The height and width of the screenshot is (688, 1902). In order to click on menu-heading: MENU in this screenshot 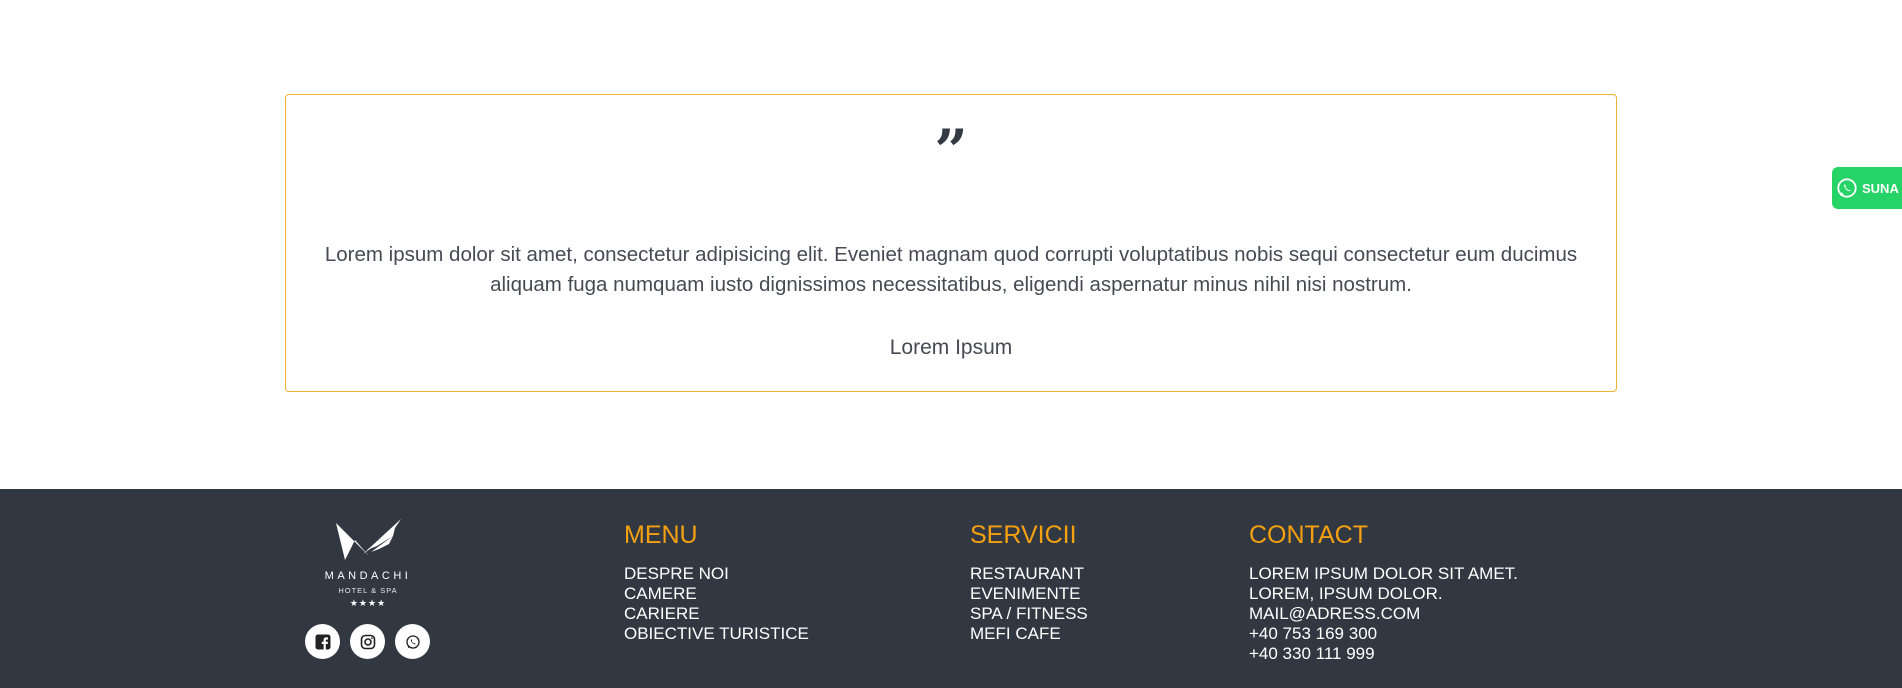, I will do `click(661, 535)`.